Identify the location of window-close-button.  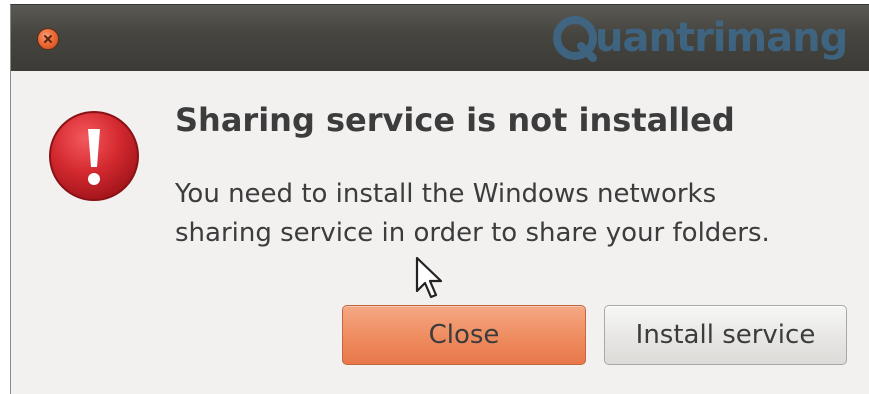
(48, 39).